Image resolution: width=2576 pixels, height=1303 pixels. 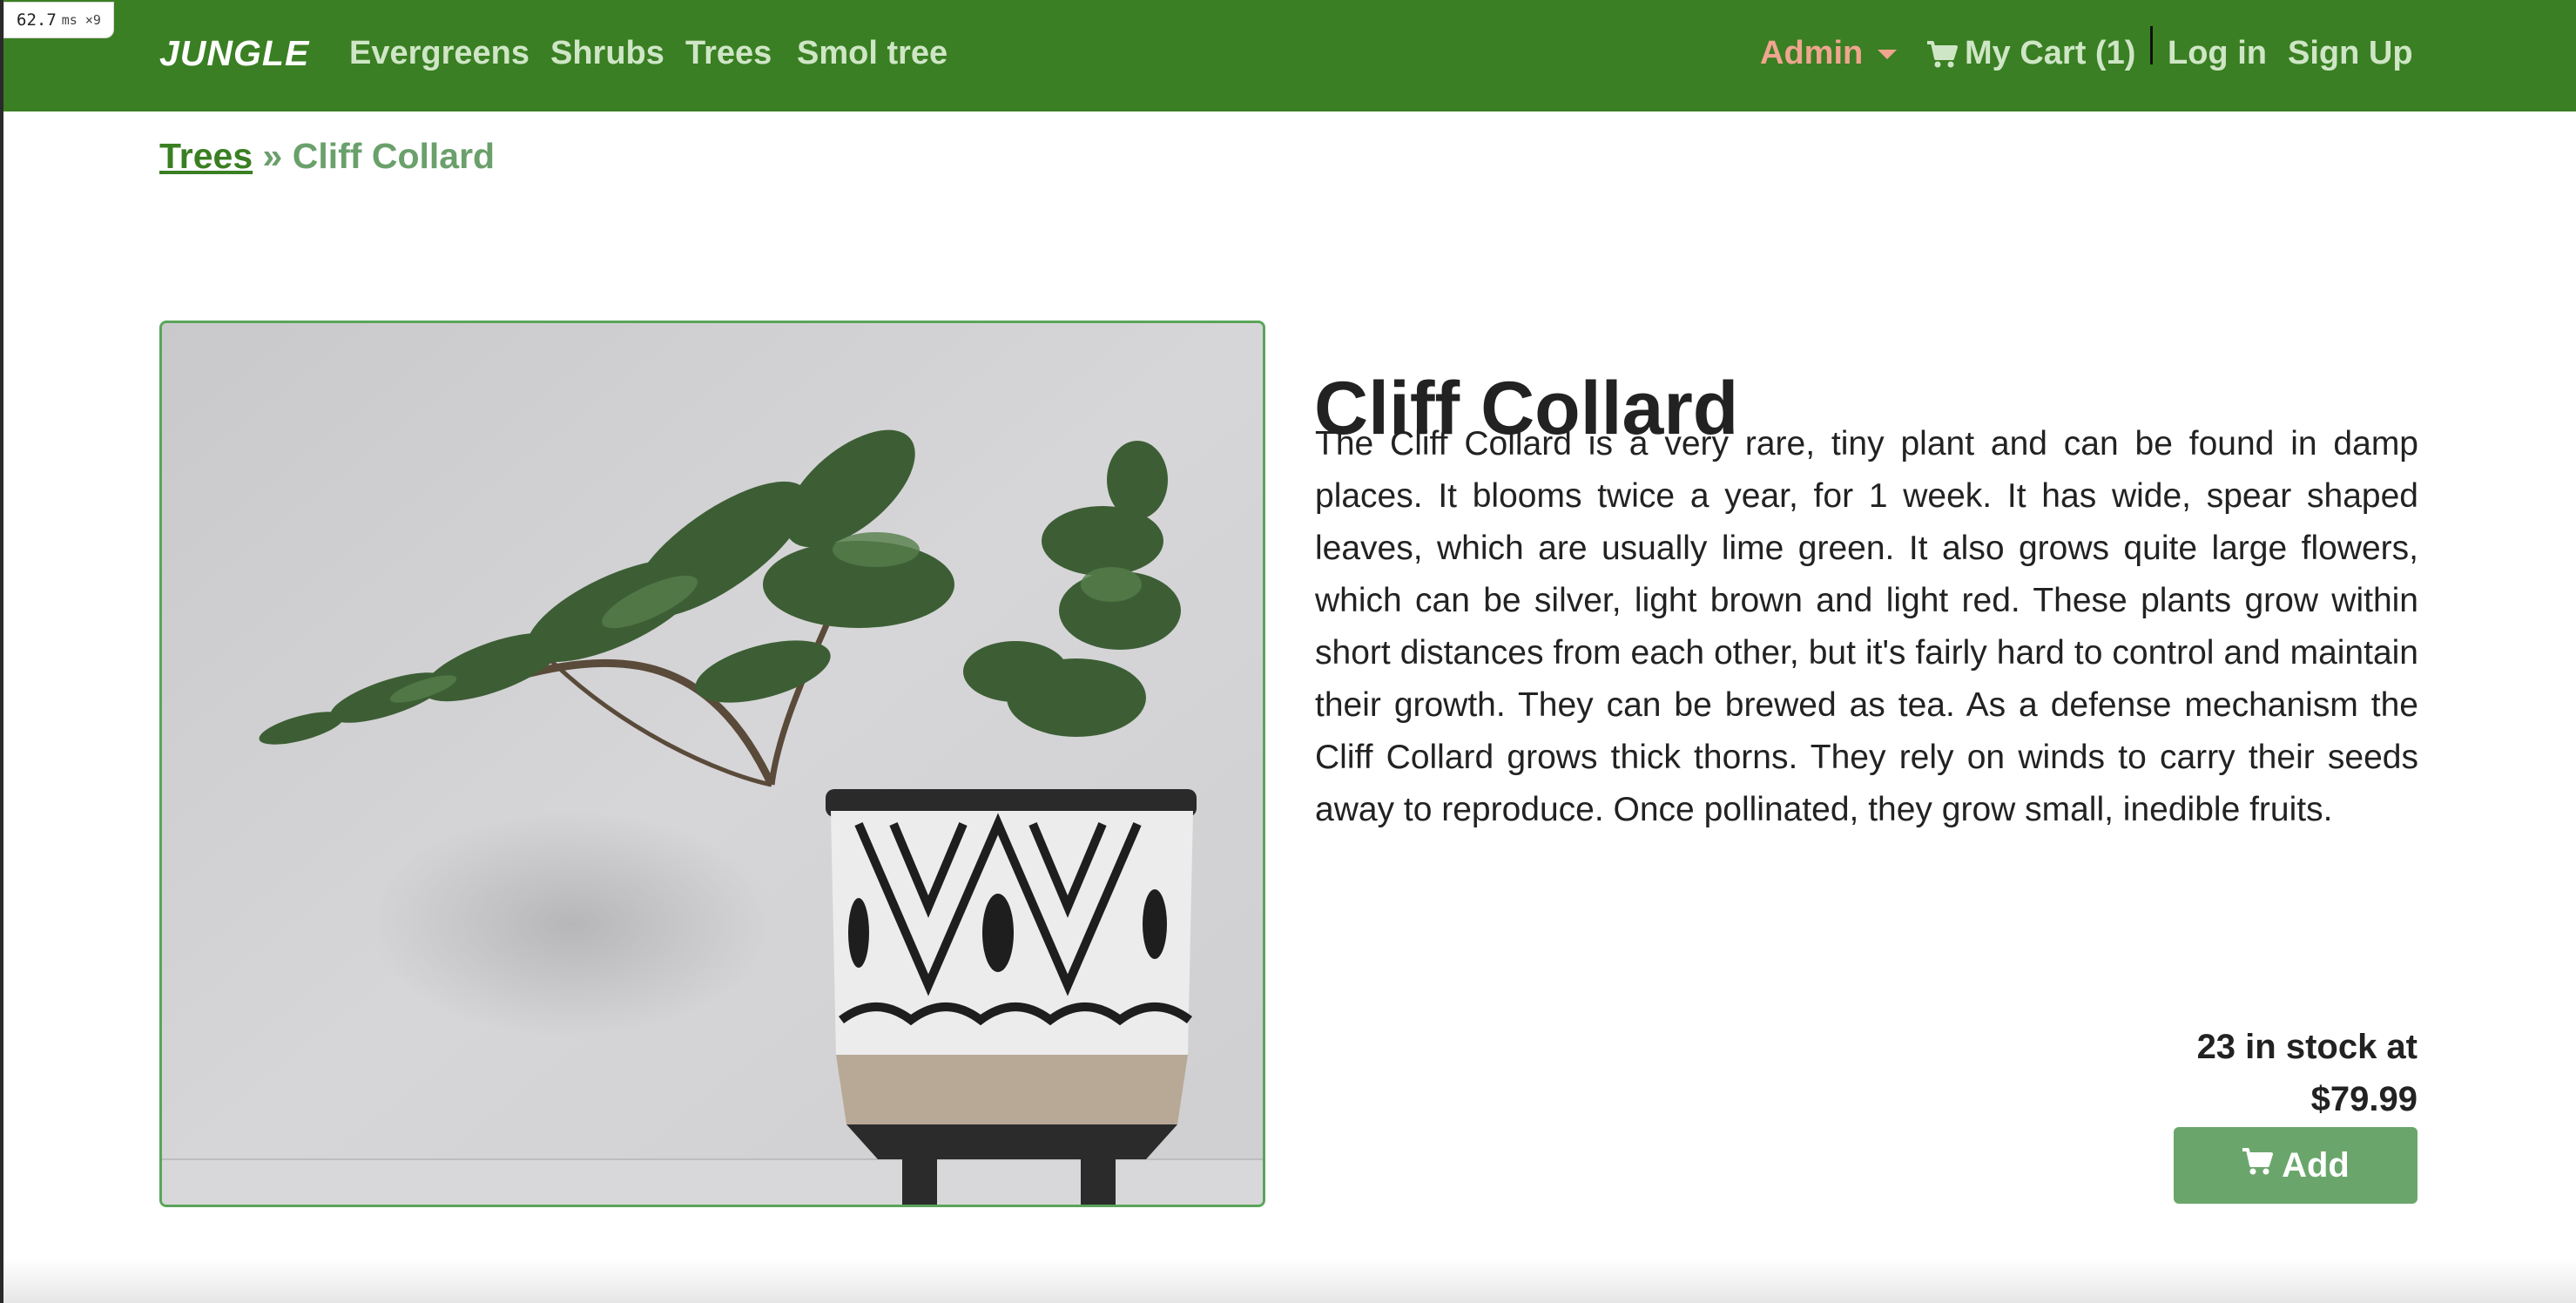 What do you see at coordinates (2151, 45) in the screenshot?
I see `nav-divider` at bounding box center [2151, 45].